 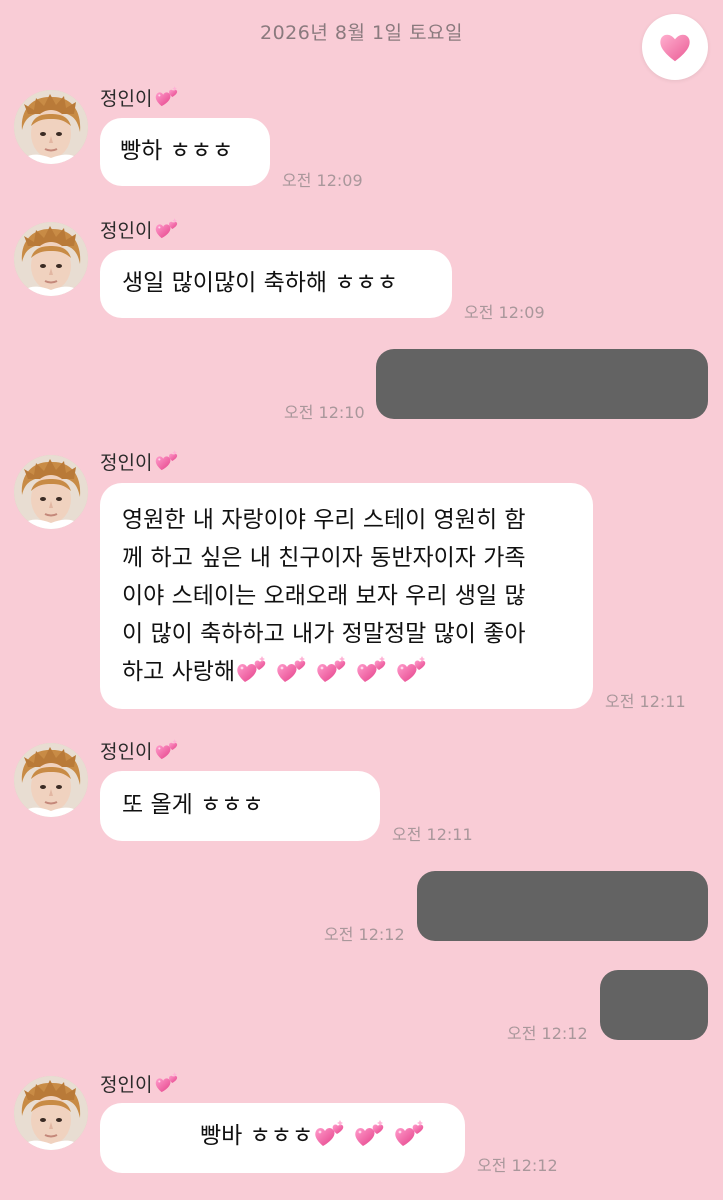 I want to click on message-line: 이야 스테이는 오래오래 보자 우리 생일 많, so click(x=324, y=596).